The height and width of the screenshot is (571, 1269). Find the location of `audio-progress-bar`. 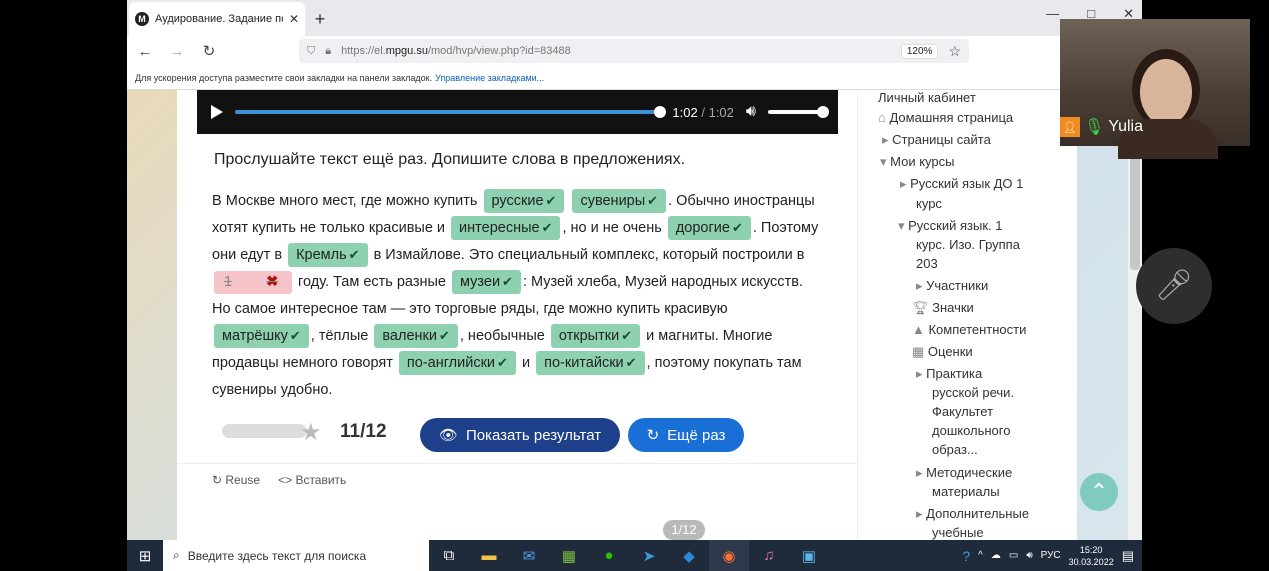

audio-progress-bar is located at coordinates (451, 112).